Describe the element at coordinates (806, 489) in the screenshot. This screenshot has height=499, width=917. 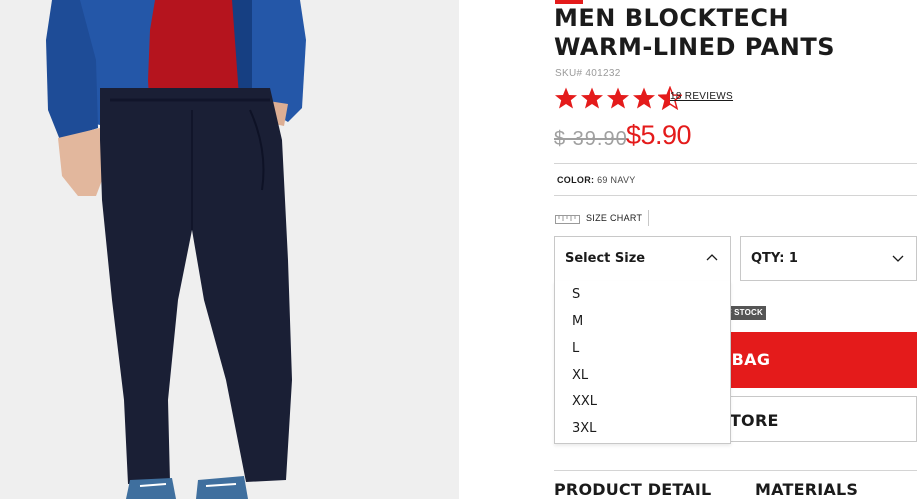
I see `tab-materials: MATERIALS` at that location.